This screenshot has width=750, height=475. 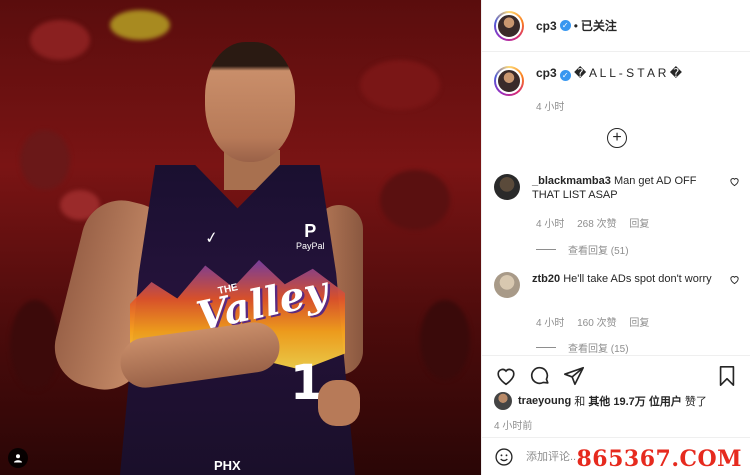 I want to click on post-actions, so click(x=616, y=375).